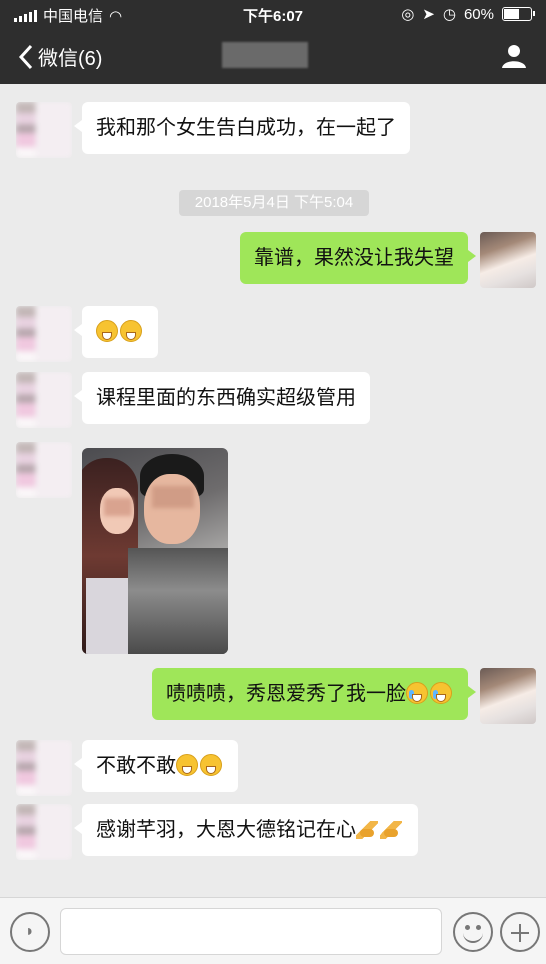  Describe the element at coordinates (265, 55) in the screenshot. I see `chat-title-blurred` at that location.